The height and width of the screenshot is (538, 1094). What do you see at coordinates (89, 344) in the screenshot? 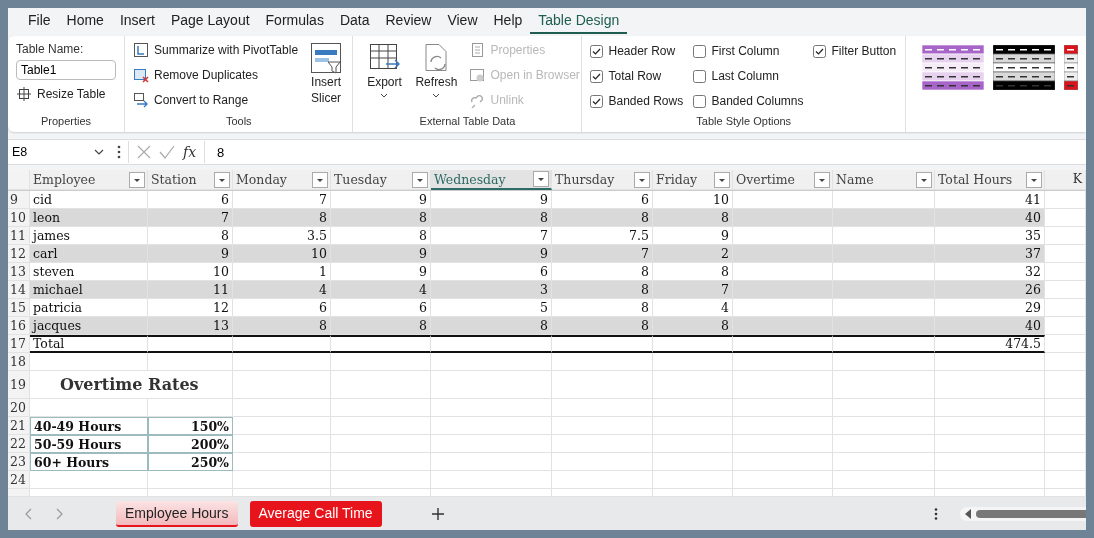
I see `table-cell: Total` at bounding box center [89, 344].